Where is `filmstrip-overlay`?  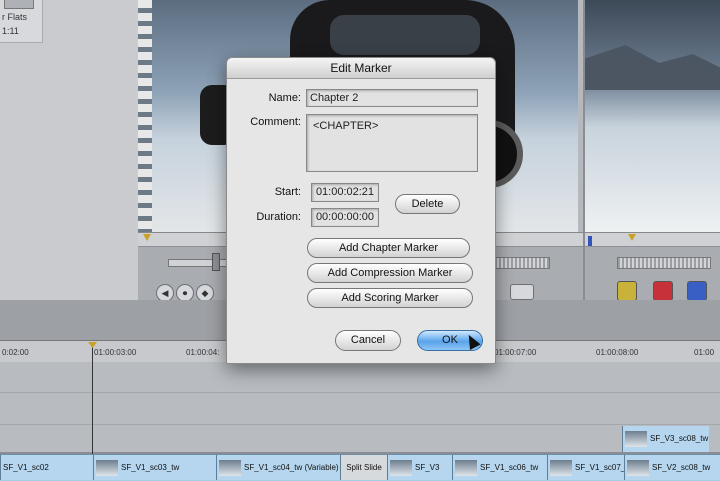
filmstrip-overlay is located at coordinates (145, 116).